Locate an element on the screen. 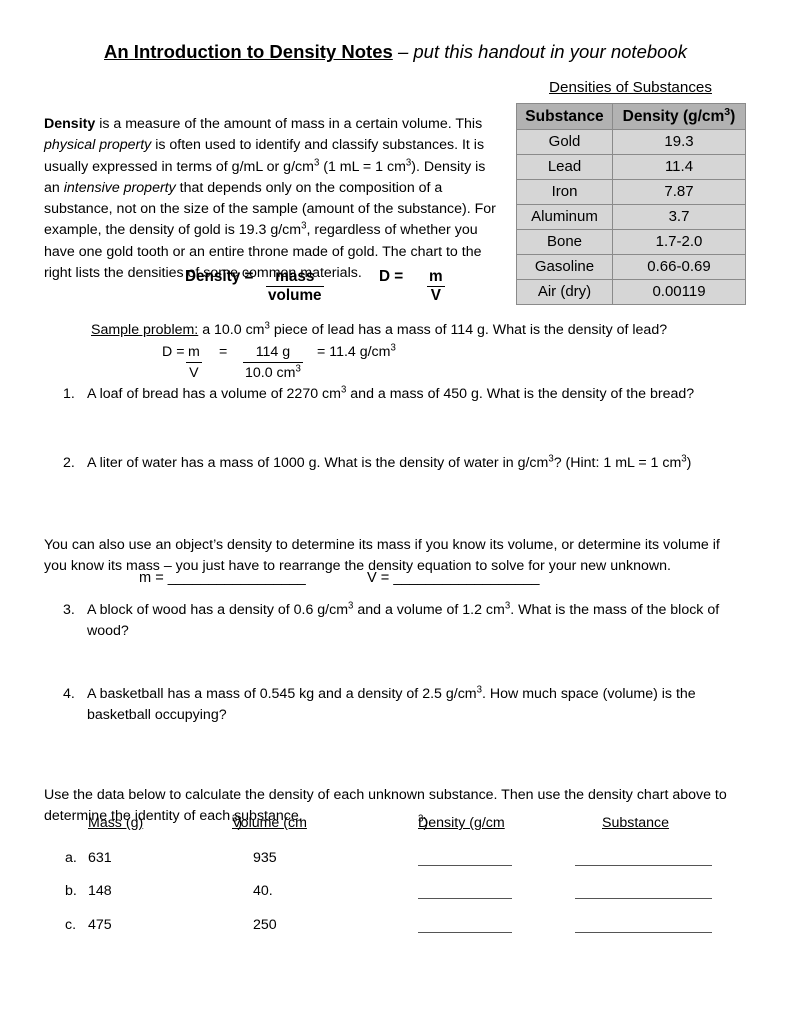  sample-problem-text-a: a 10.0 cm is located at coordinates (231, 330).